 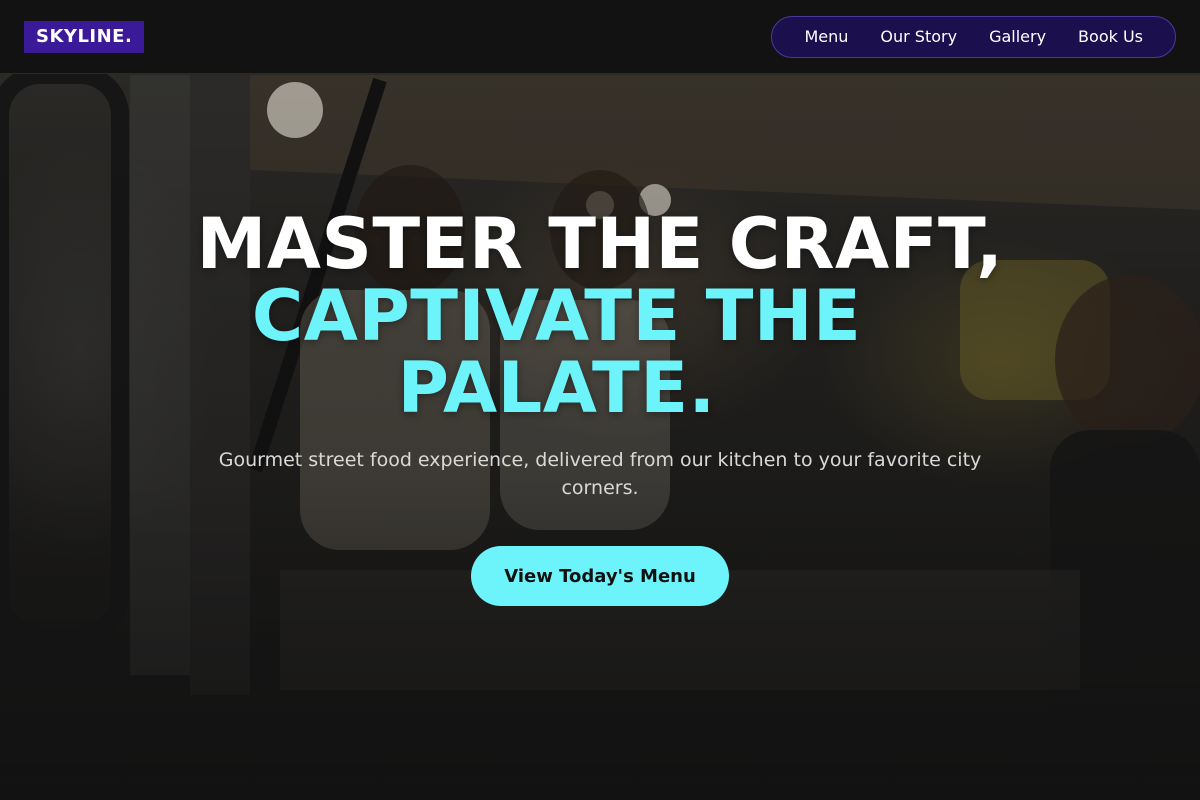 What do you see at coordinates (600, 244) in the screenshot?
I see `hero-headline-line1: MASTER THE CRAFT,` at bounding box center [600, 244].